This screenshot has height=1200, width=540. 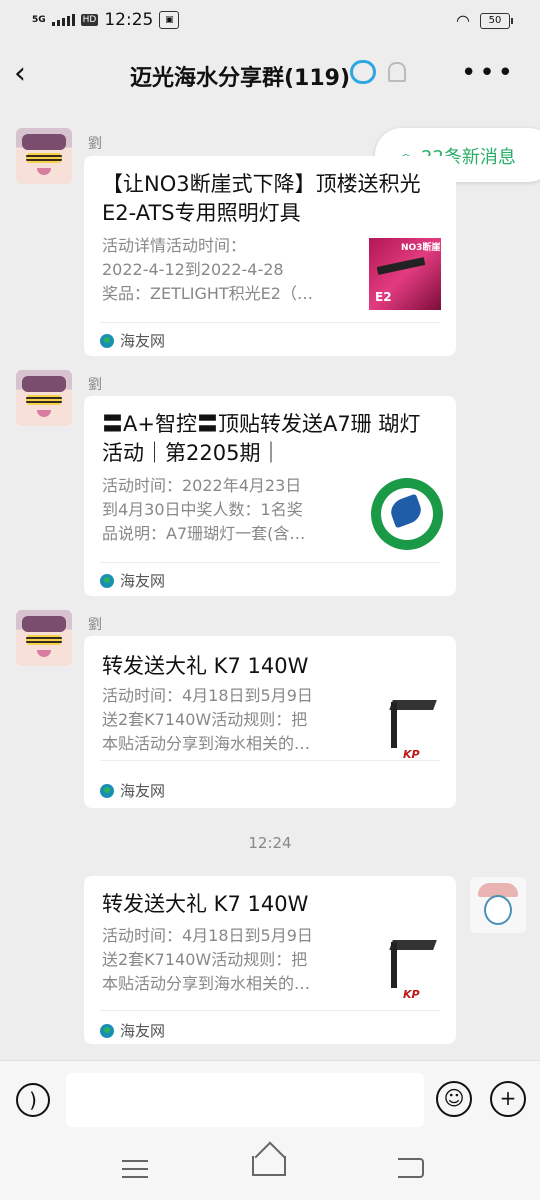 What do you see at coordinates (463, 20) in the screenshot?
I see `wifi-icon: ◠` at bounding box center [463, 20].